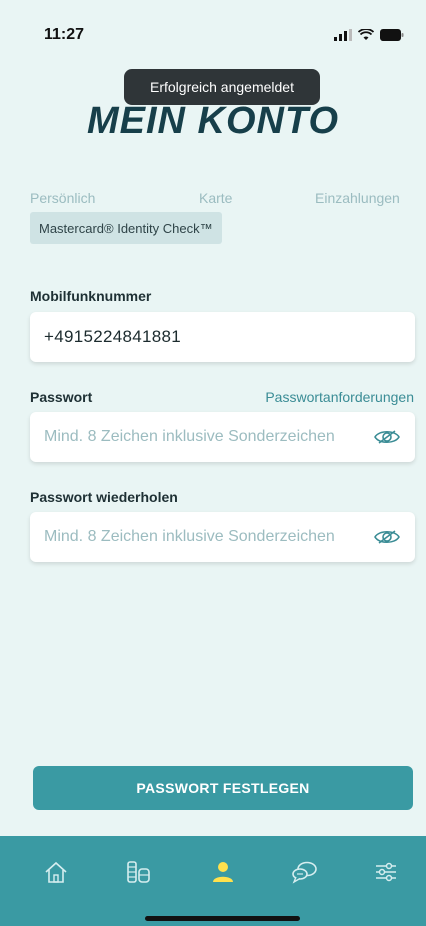 The height and width of the screenshot is (926, 426). Describe the element at coordinates (213, 121) in the screenshot. I see `page-title: MEIN KONTO` at that location.